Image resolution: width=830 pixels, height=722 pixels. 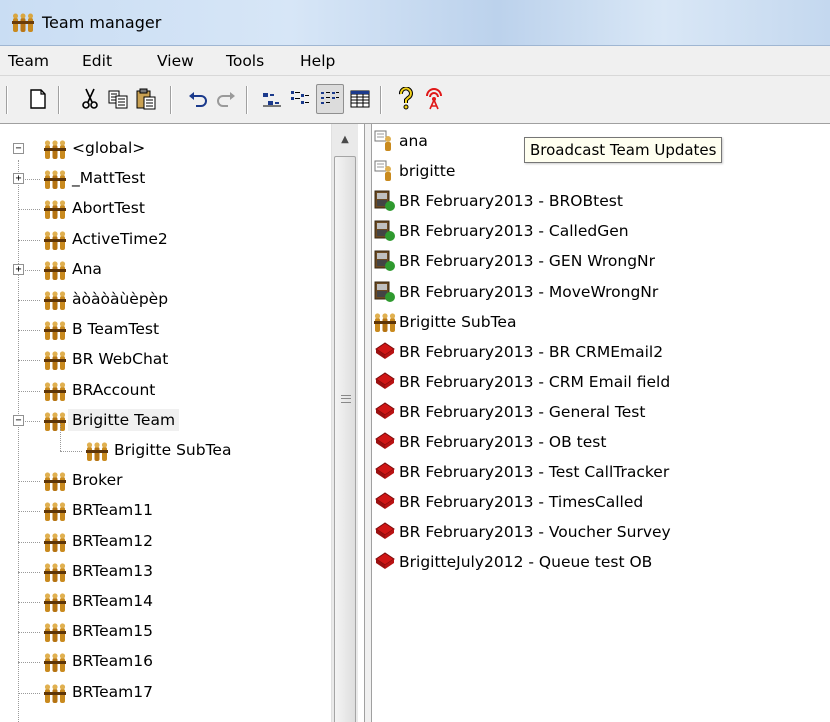 I want to click on menu-edit: Edit, so click(x=97, y=61).